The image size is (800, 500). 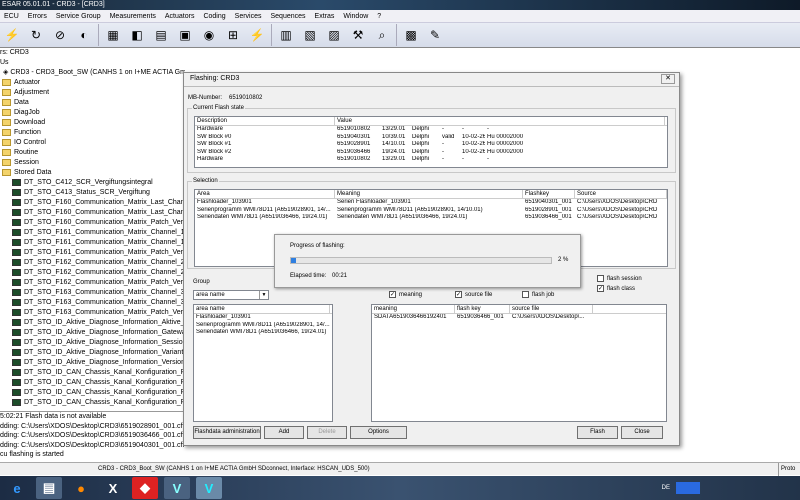 What do you see at coordinates (263, 295) in the screenshot?
I see `chevron-down-icon: ▼` at bounding box center [263, 295].